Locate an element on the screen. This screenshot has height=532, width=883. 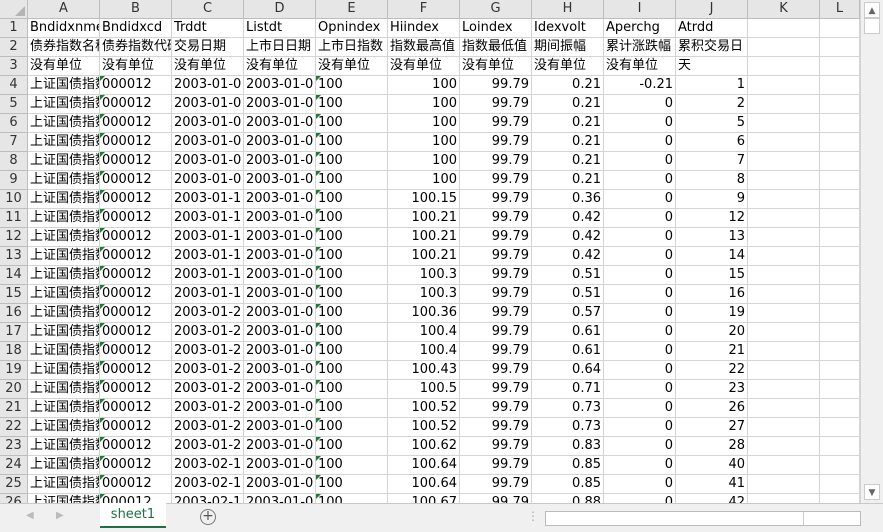
cell-K25 is located at coordinates (784, 484).